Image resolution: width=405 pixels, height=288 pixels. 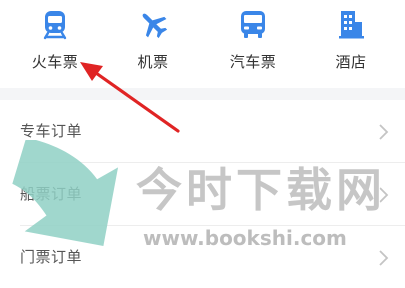 I want to click on train-icon, so click(x=55, y=25).